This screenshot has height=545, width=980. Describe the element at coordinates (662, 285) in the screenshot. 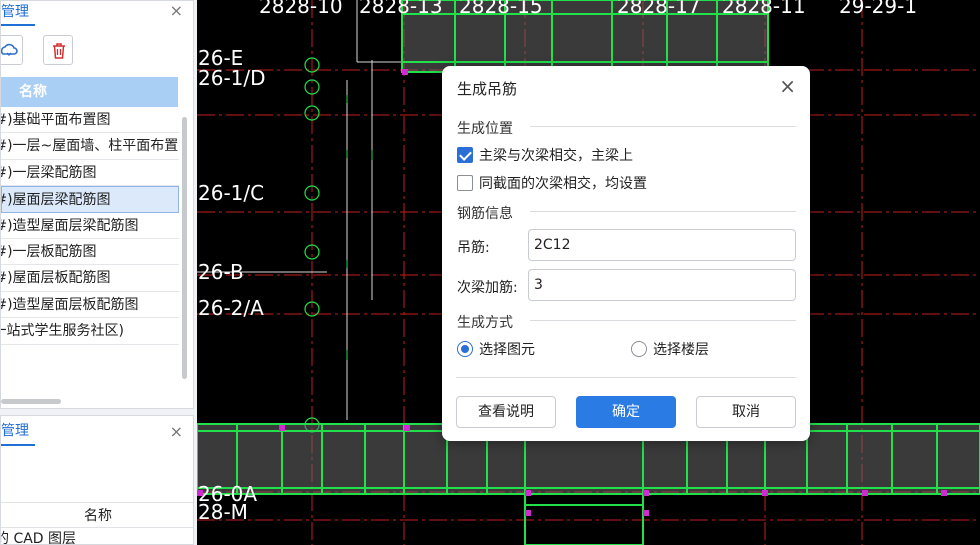

I see `secondary-beam-rebar-input: 3` at that location.